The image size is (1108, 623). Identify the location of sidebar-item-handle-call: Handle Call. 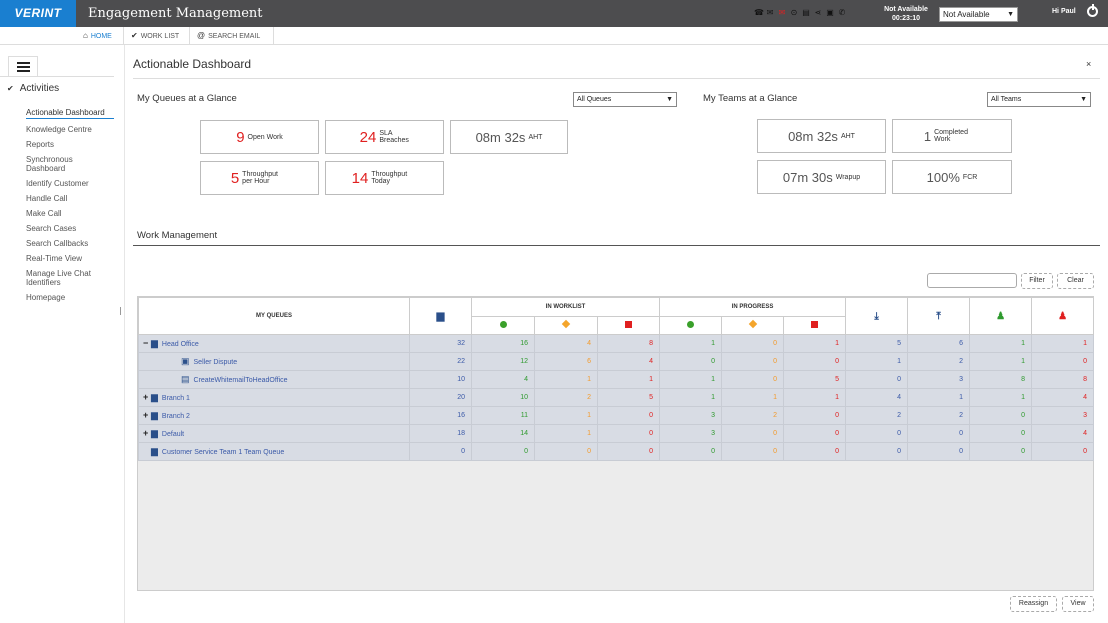
(70, 198).